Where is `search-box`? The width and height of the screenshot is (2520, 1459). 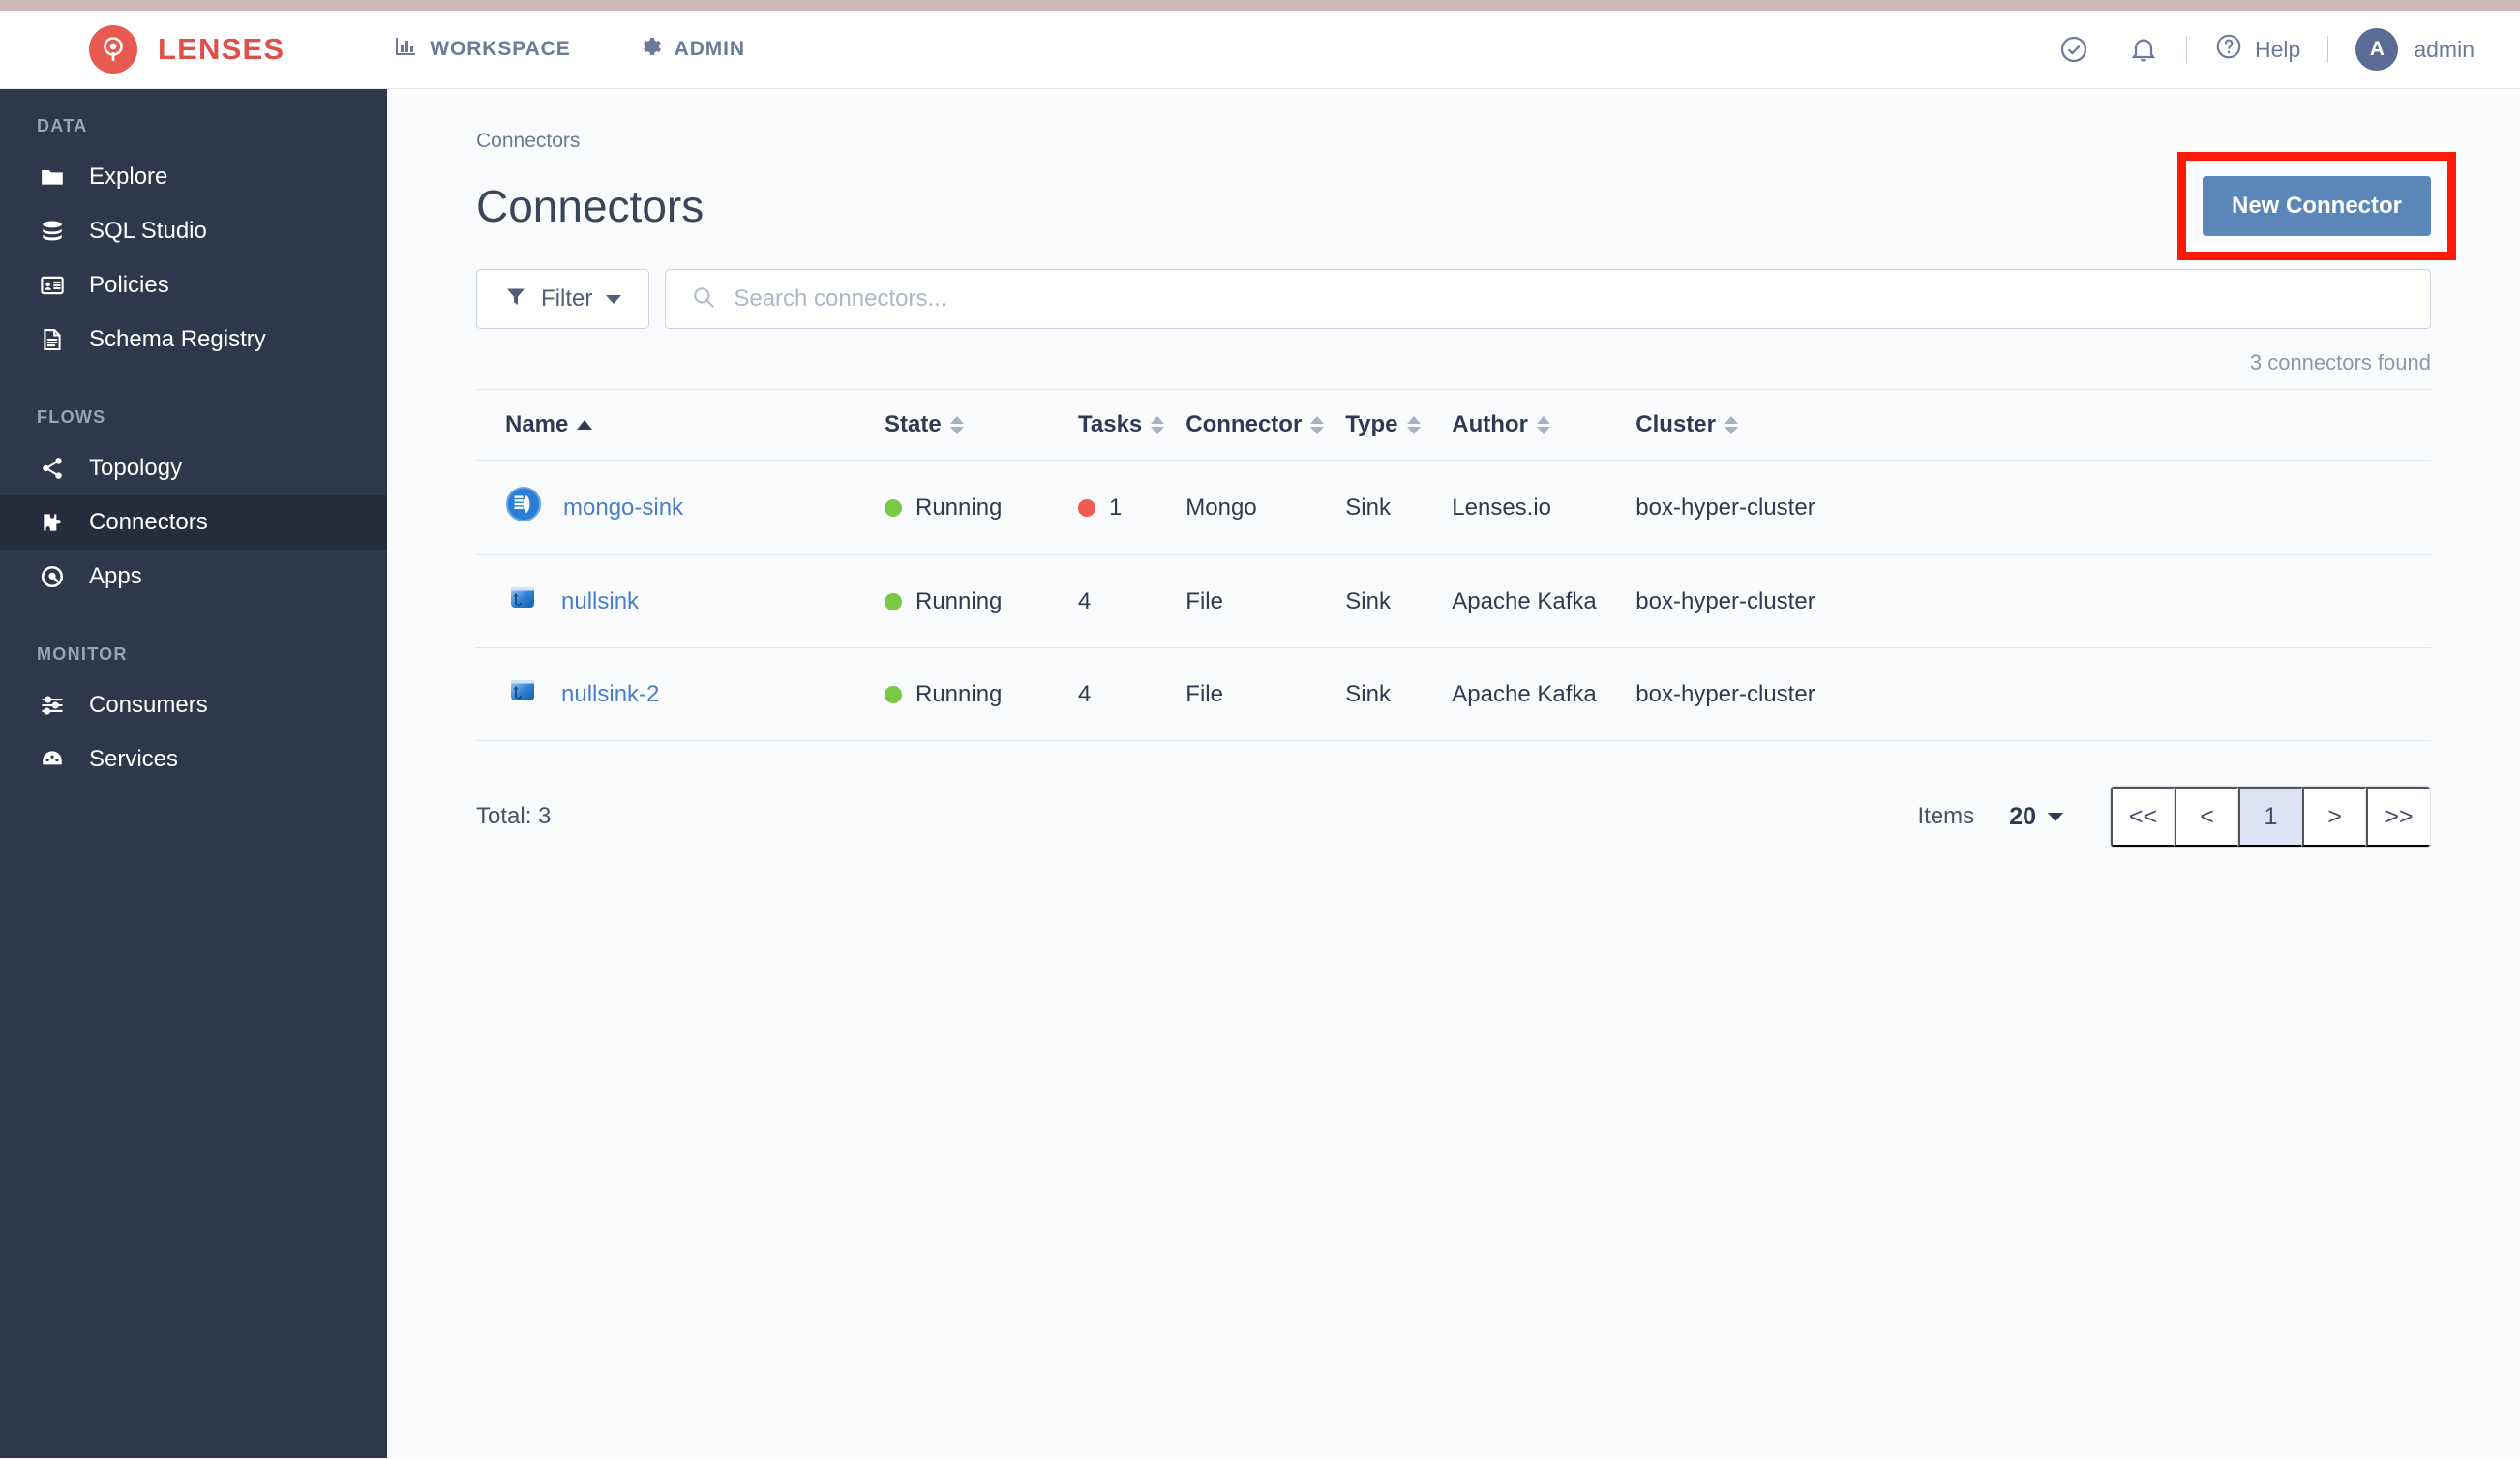 search-box is located at coordinates (1548, 299).